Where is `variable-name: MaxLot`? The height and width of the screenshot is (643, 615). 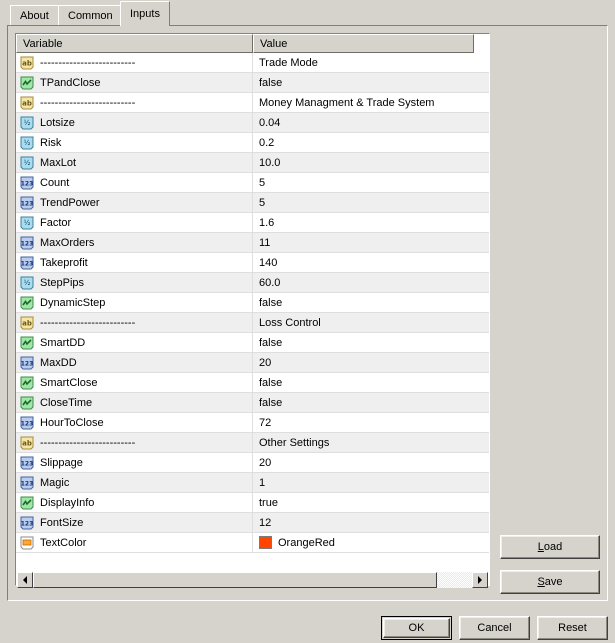
variable-name: MaxLot is located at coordinates (58, 162).